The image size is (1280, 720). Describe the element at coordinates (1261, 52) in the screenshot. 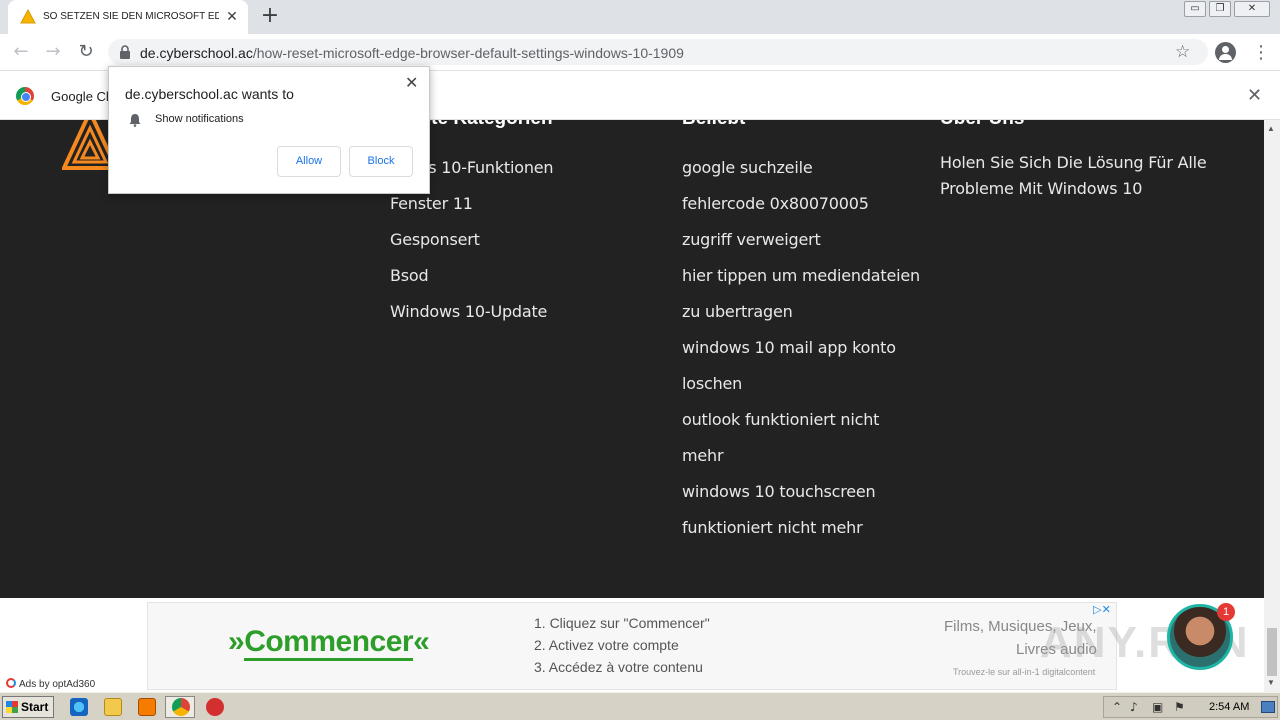

I see `menu-kebab-icon: ⋮` at that location.